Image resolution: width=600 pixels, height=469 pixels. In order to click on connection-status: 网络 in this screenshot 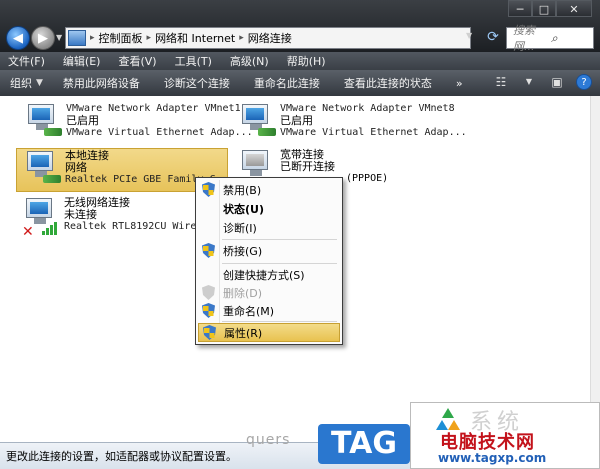, I will do `click(76, 167)`.